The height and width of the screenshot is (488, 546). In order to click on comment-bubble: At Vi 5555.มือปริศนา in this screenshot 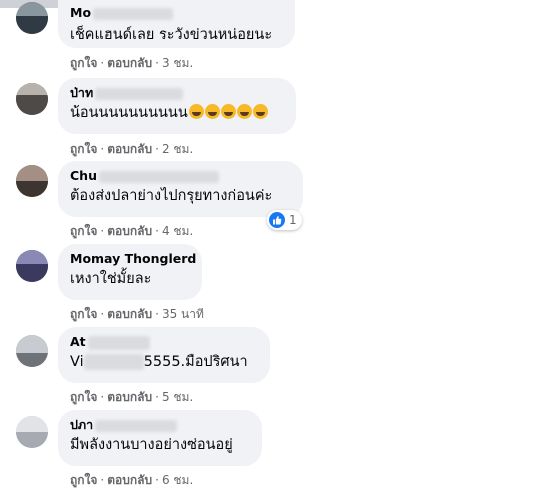, I will do `click(164, 355)`.